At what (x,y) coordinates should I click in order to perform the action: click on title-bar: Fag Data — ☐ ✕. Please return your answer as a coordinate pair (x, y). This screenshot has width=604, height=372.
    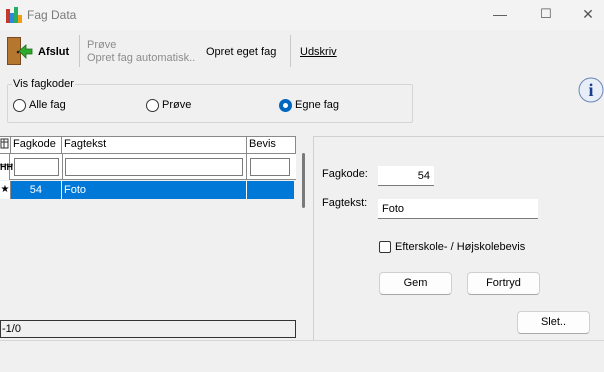
    Looking at the image, I should click on (302, 15).